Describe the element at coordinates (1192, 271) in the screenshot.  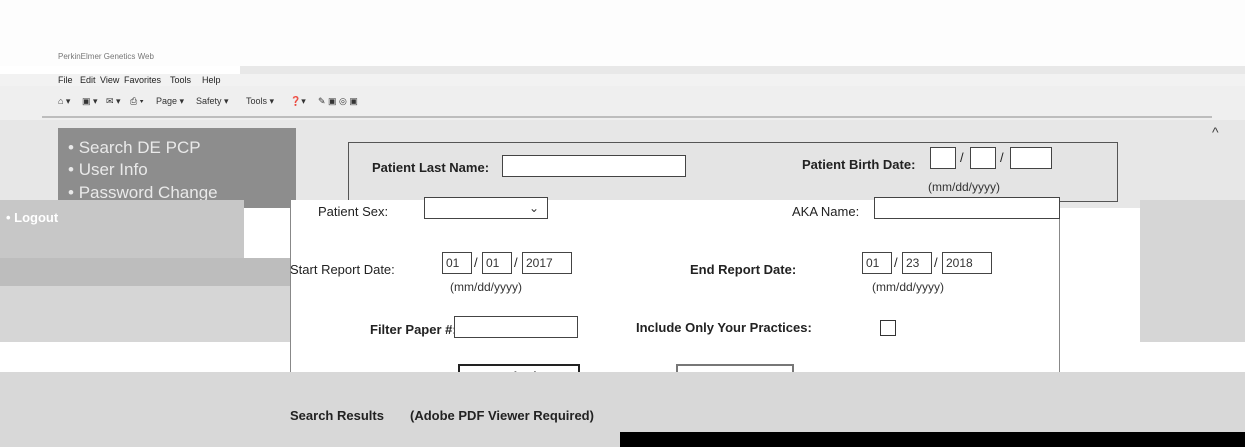
I see `right-margin-strip` at that location.